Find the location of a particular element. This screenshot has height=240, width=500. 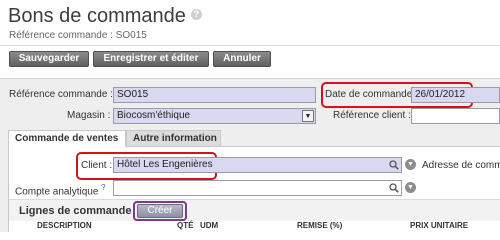

save-edit-button: Enregistrer et éditer is located at coordinates (151, 59).